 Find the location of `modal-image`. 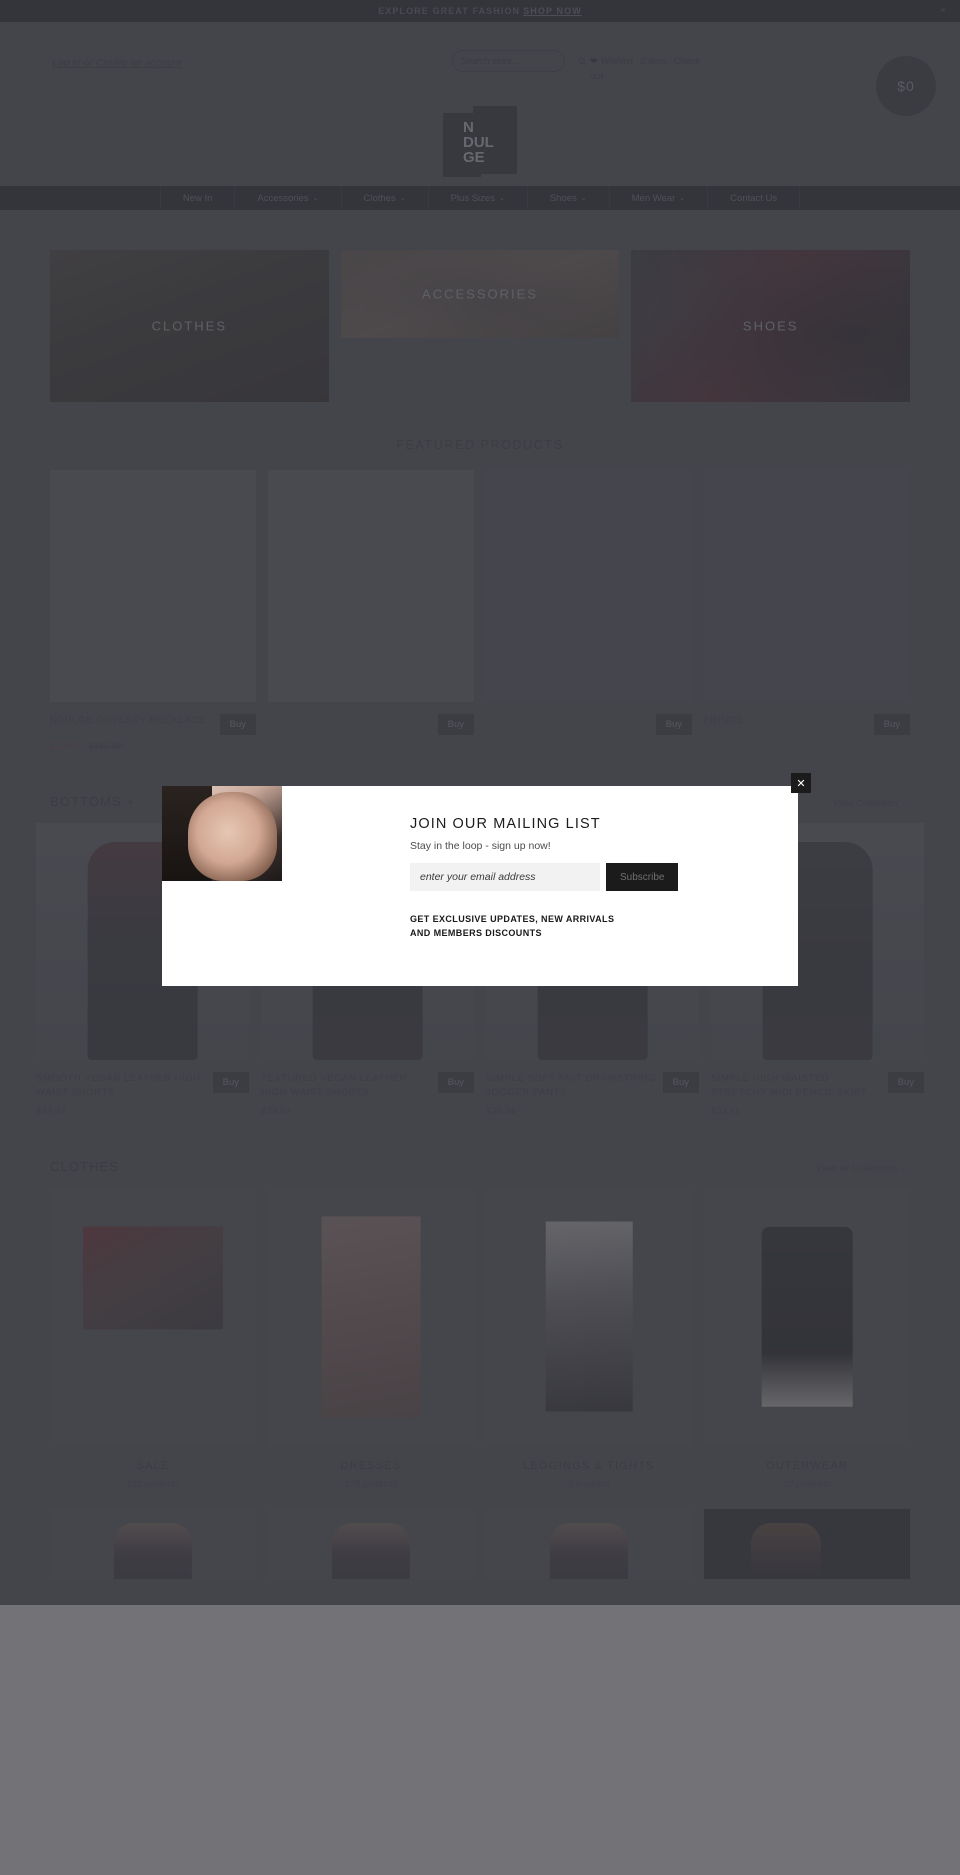

modal-image is located at coordinates (222, 833).